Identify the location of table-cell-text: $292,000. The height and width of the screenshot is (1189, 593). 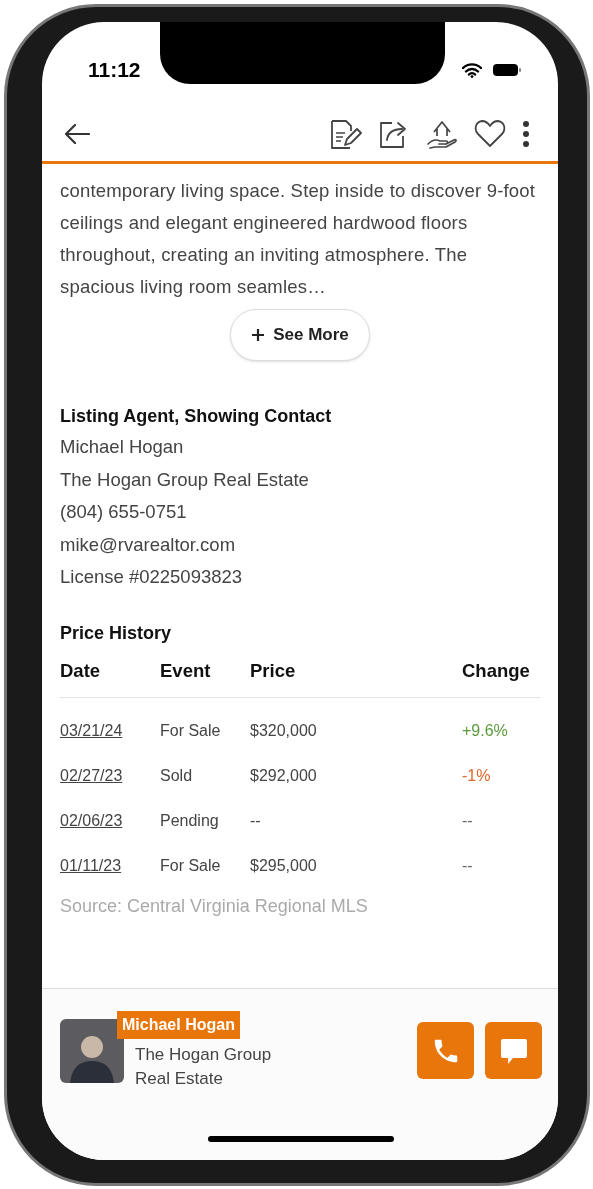
(284, 776).